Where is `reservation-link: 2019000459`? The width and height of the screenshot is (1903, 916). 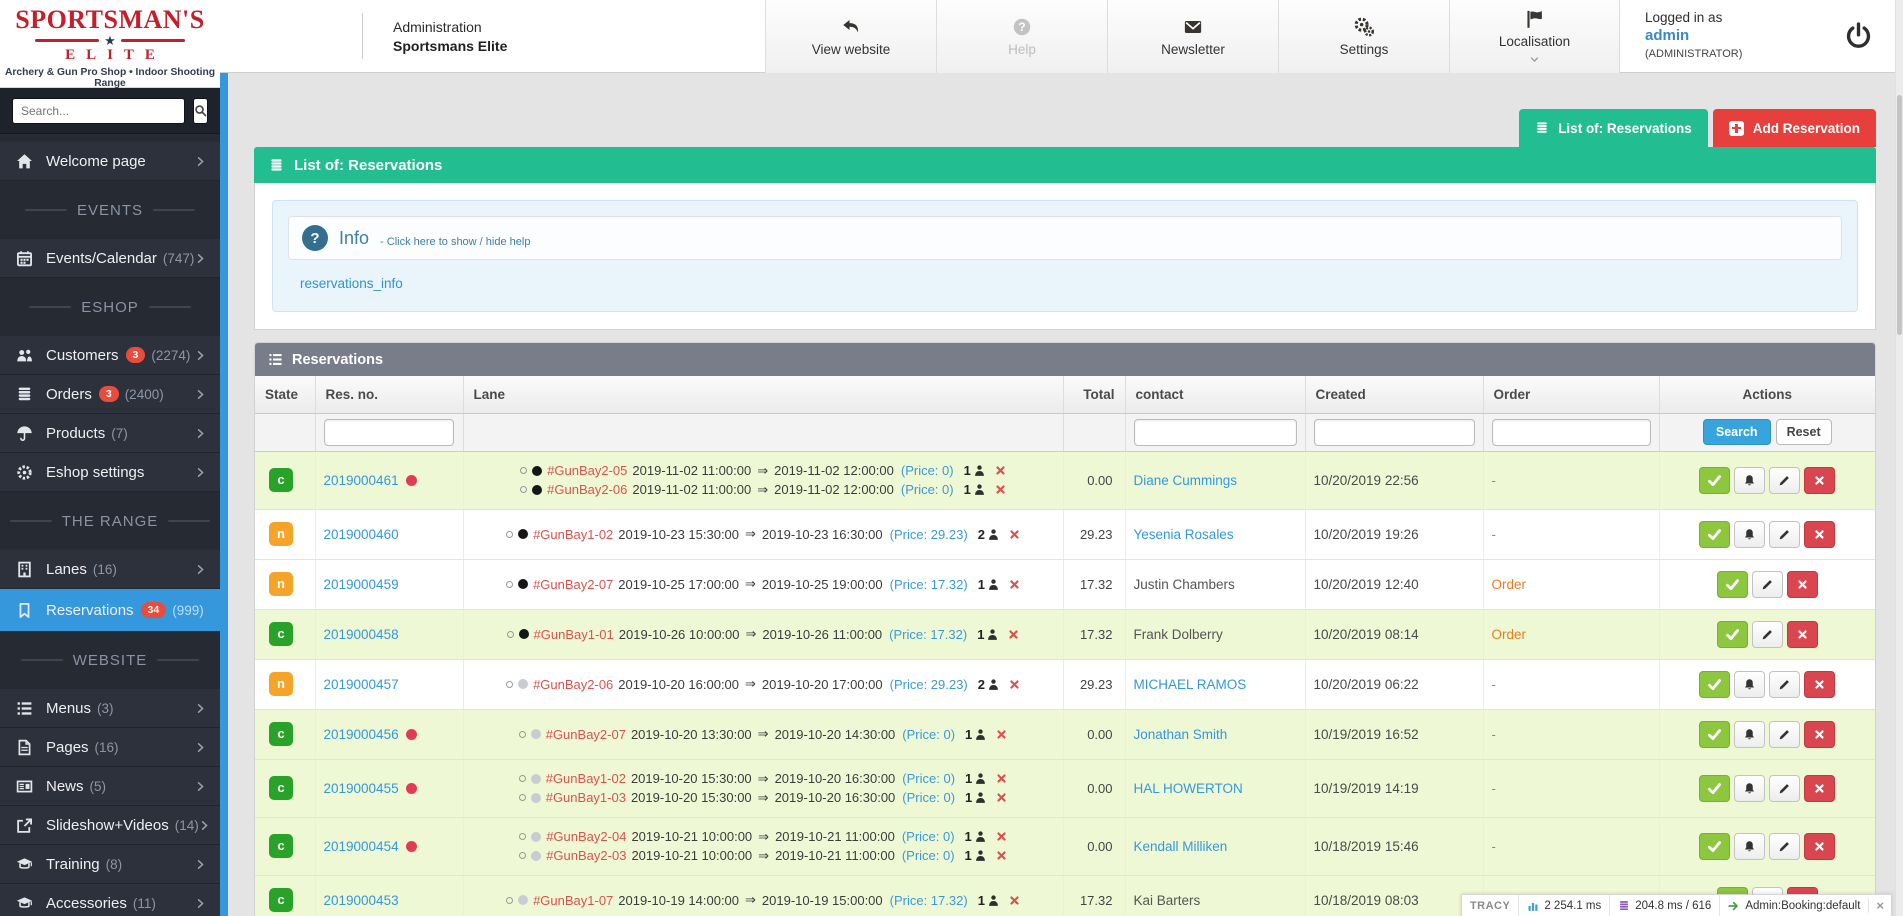
reservation-link: 2019000459 is located at coordinates (361, 584).